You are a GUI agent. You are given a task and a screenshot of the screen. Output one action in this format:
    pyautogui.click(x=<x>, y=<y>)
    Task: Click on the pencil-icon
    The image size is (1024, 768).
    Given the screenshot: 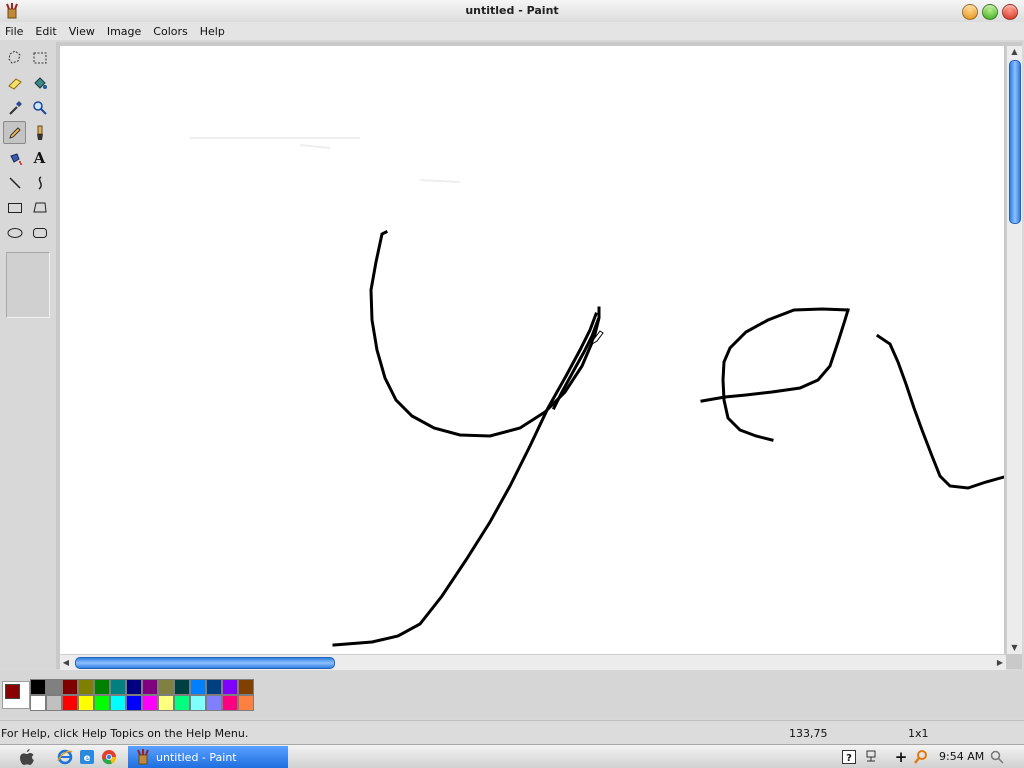 What is the action you would take?
    pyautogui.click(x=14, y=132)
    